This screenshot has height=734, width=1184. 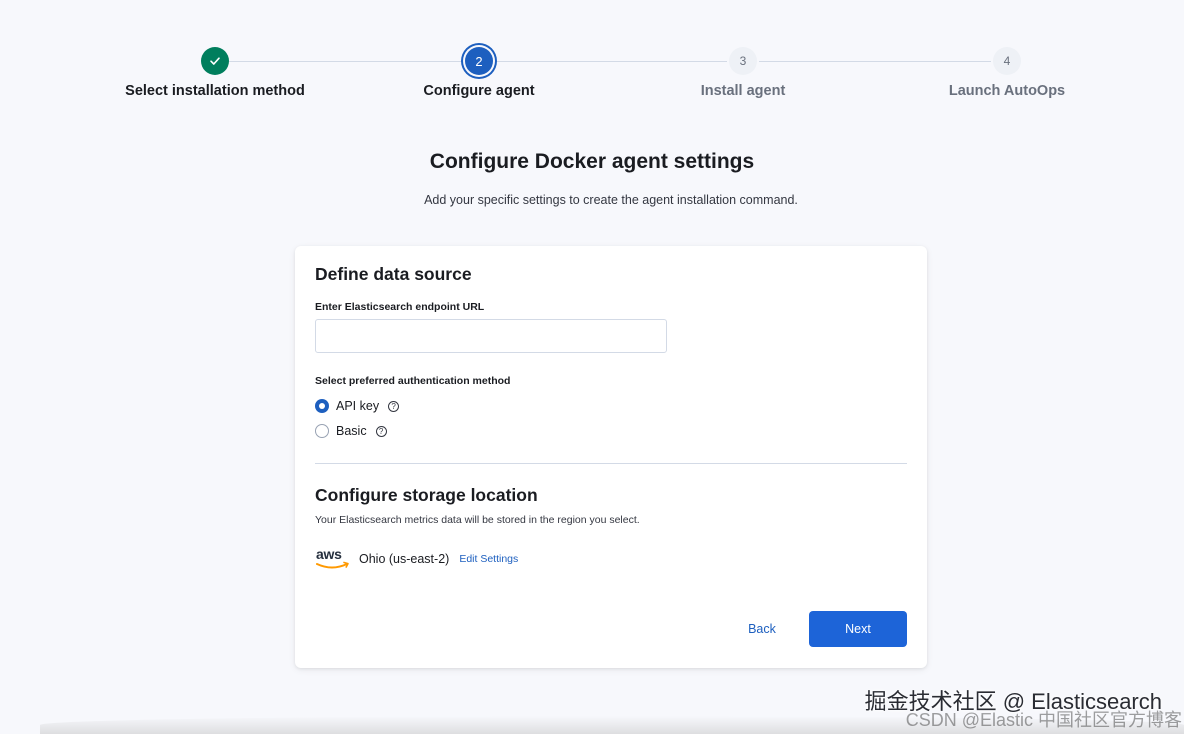 I want to click on step-label: Select installation method, so click(x=215, y=91).